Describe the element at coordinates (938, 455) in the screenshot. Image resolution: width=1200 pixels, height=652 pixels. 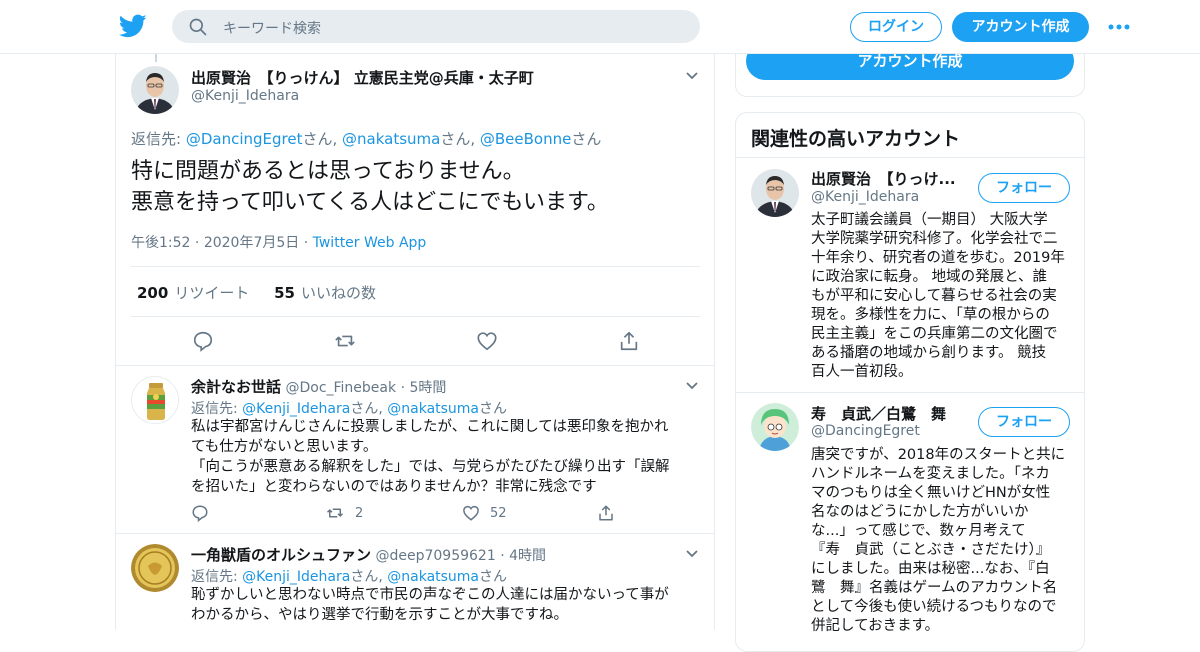
I see `bio-line: 唐突ですが、2018年のスタートと共に` at that location.